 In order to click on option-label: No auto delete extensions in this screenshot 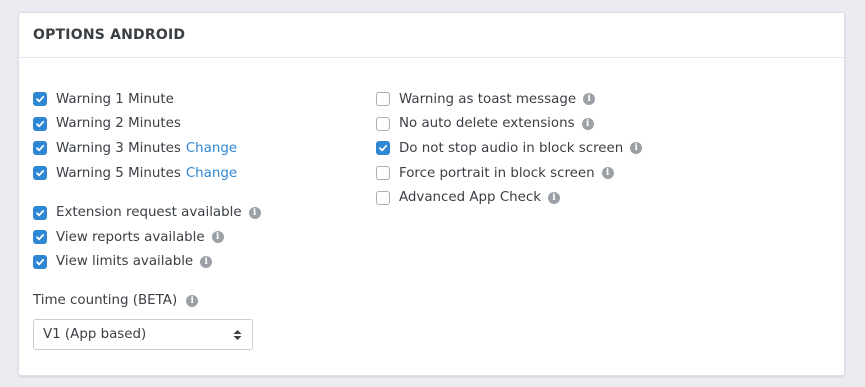, I will do `click(487, 124)`.